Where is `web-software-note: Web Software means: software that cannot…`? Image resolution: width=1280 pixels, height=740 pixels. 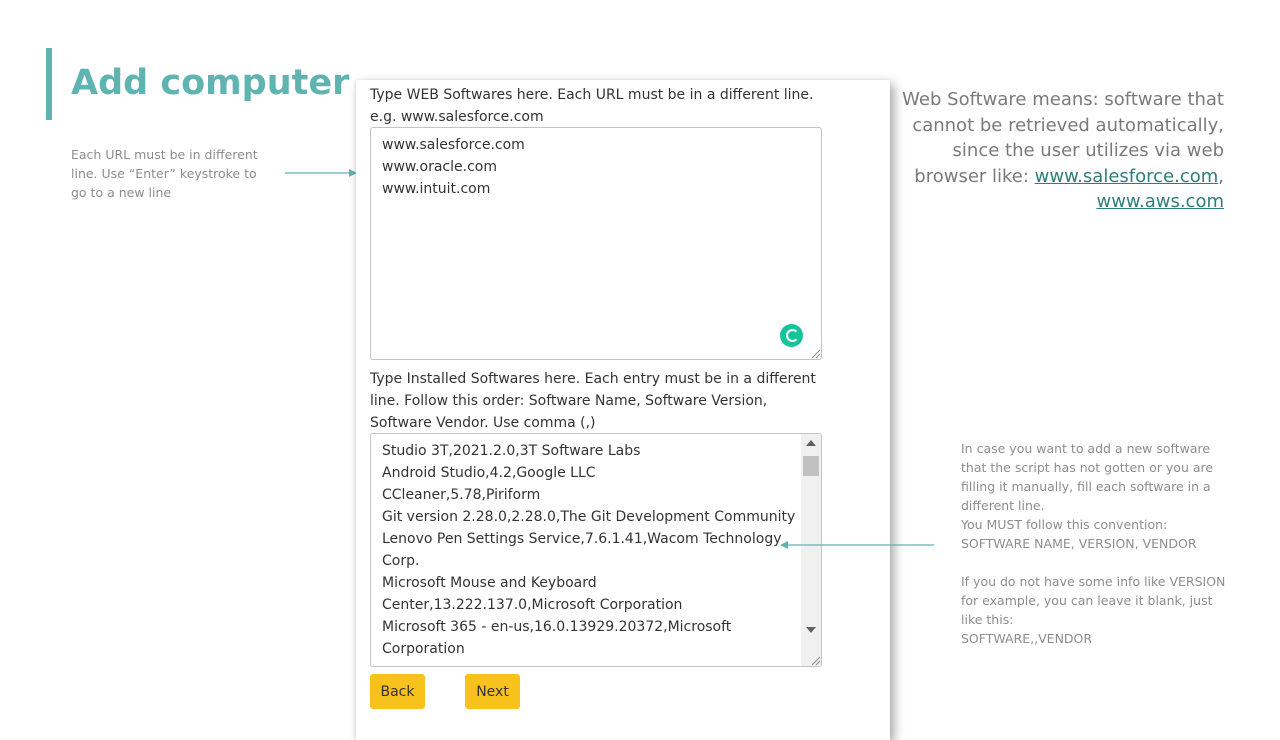
web-software-note: Web Software means: software that cannot… is located at coordinates (1062, 151).